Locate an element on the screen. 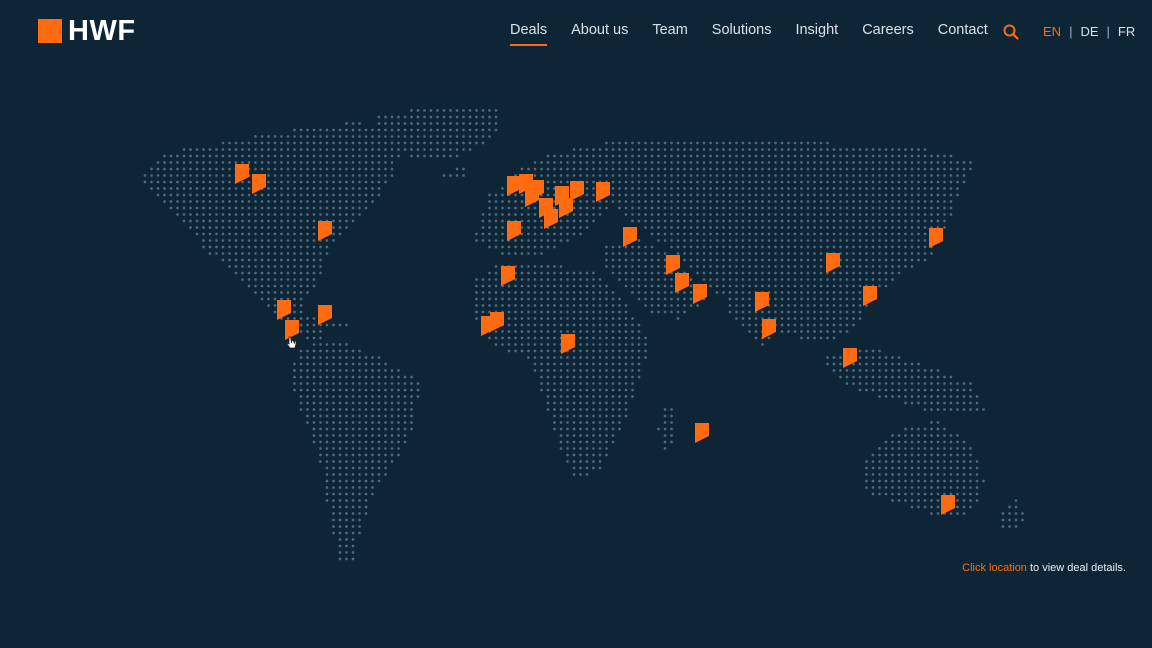  pointer-cursor-icon is located at coordinates (291, 342).